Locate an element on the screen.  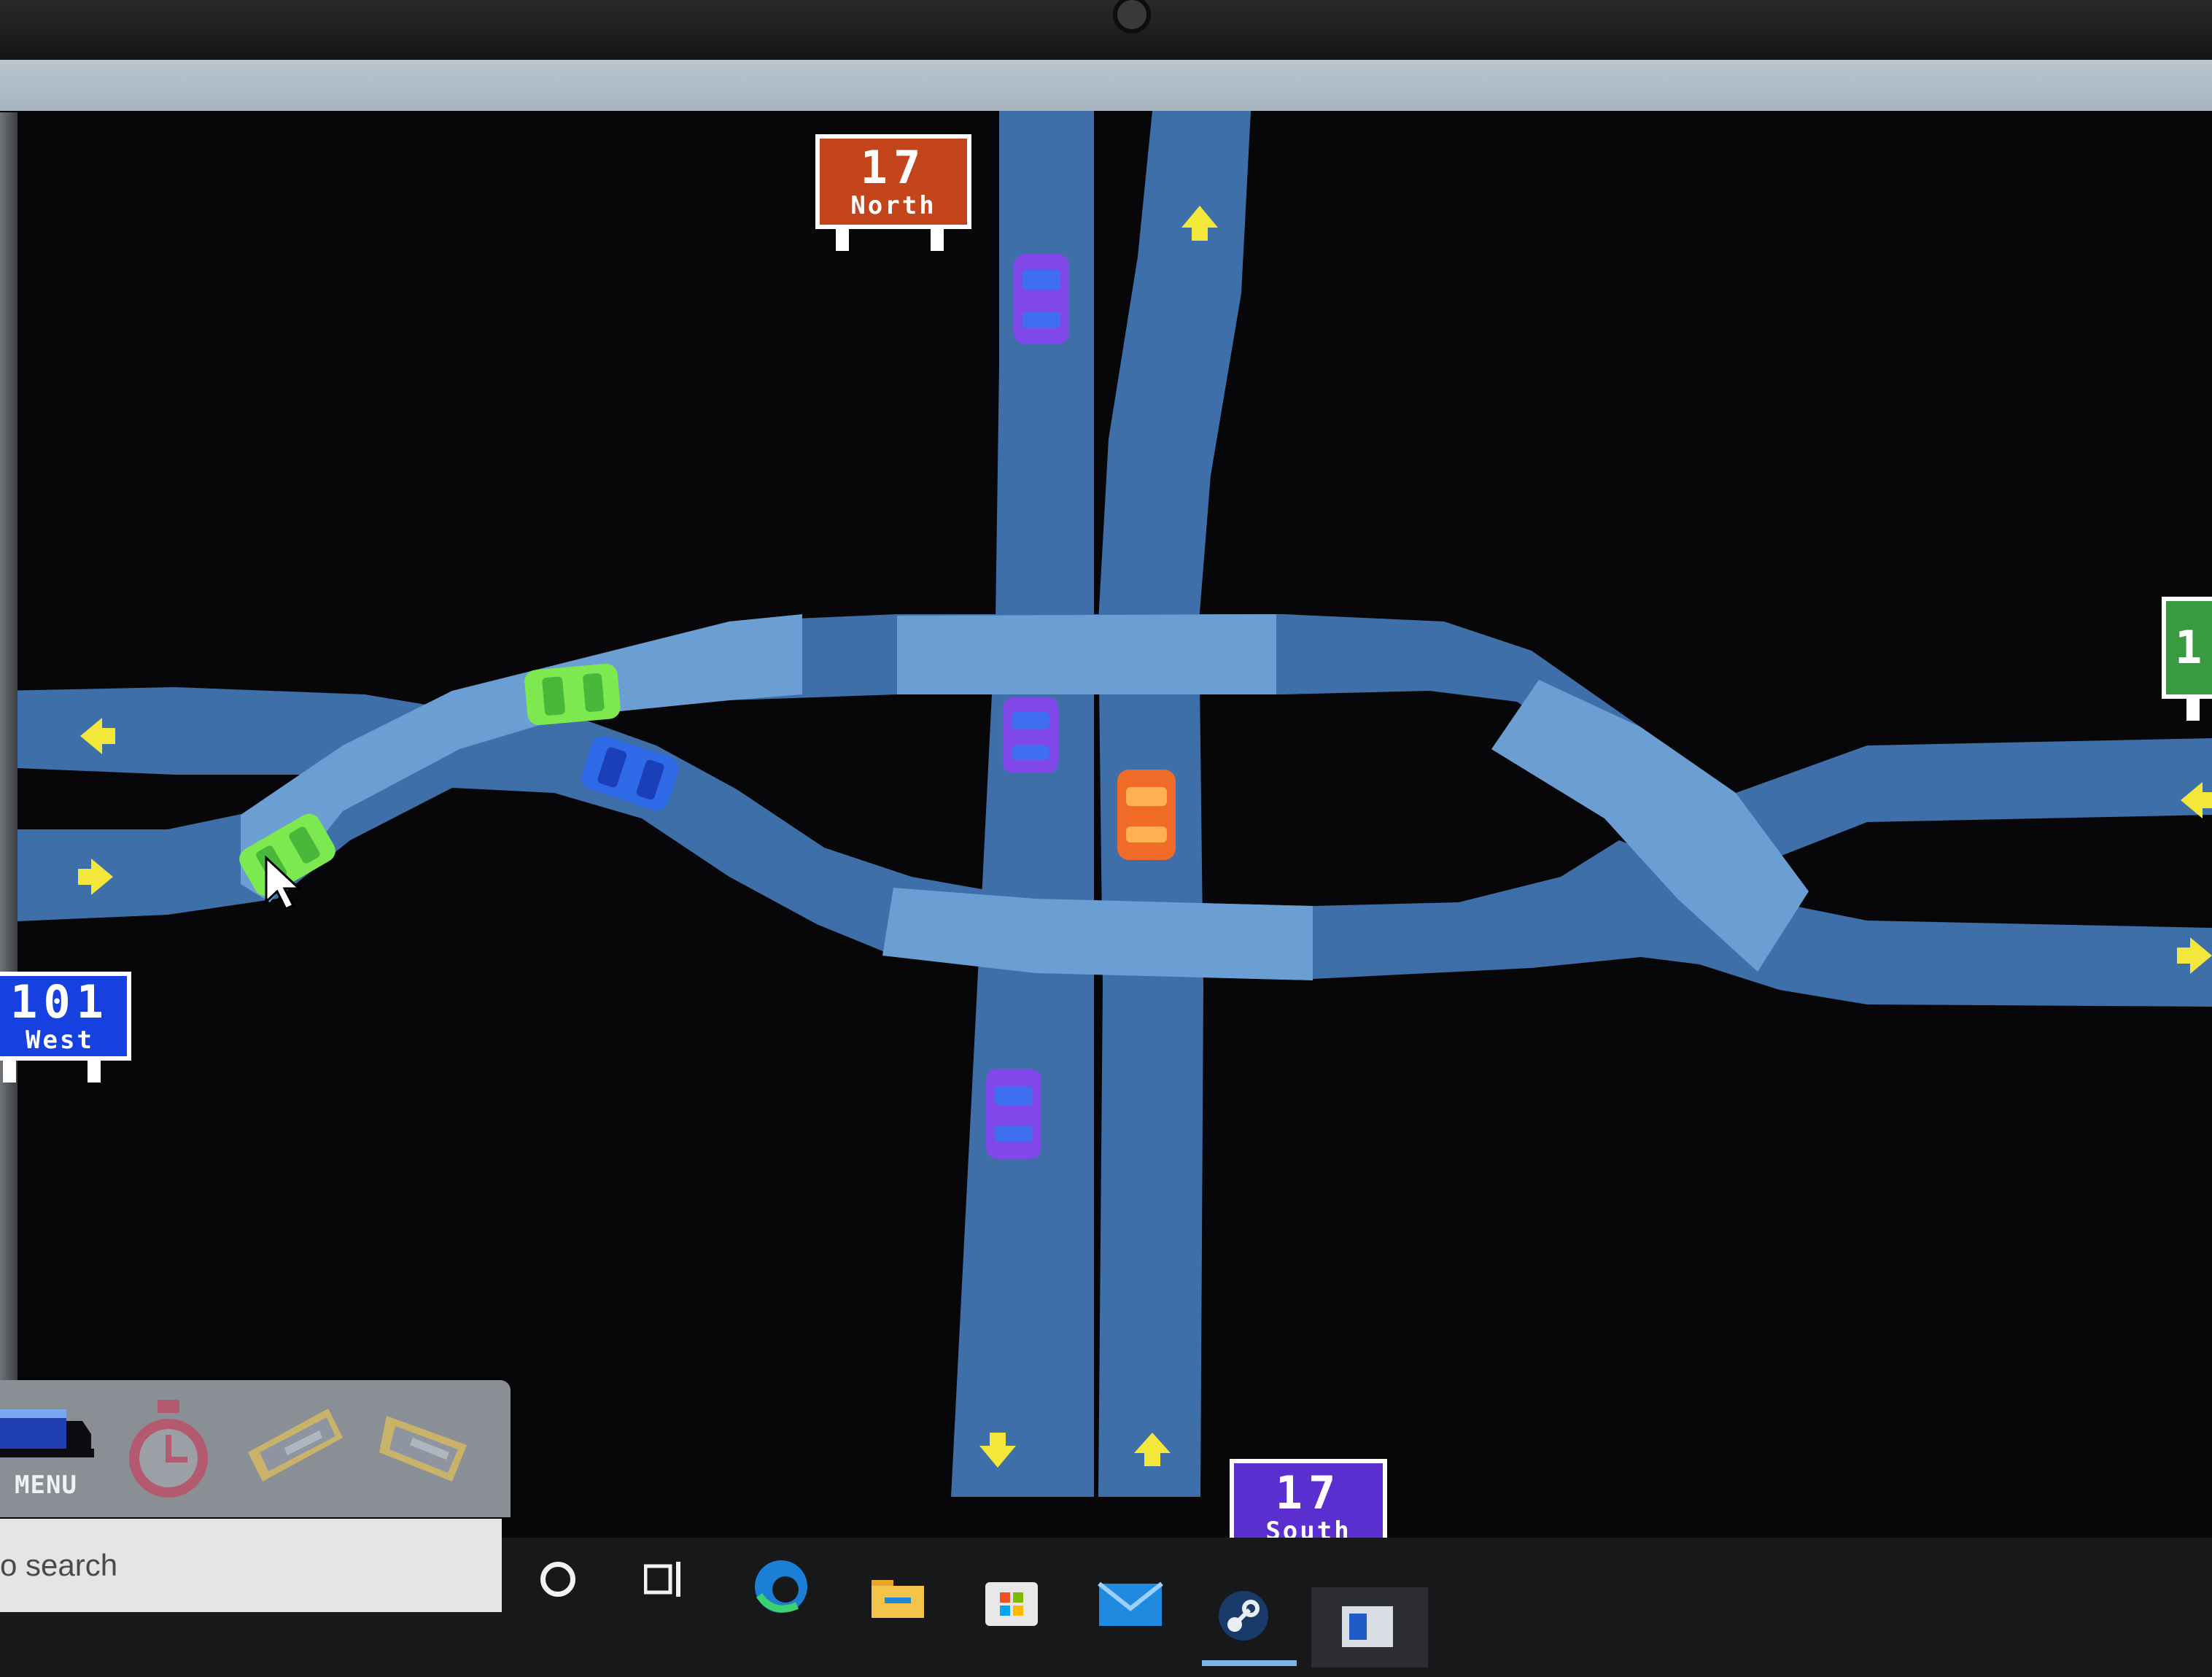
sign-direction: West is located at coordinates (60, 1040).